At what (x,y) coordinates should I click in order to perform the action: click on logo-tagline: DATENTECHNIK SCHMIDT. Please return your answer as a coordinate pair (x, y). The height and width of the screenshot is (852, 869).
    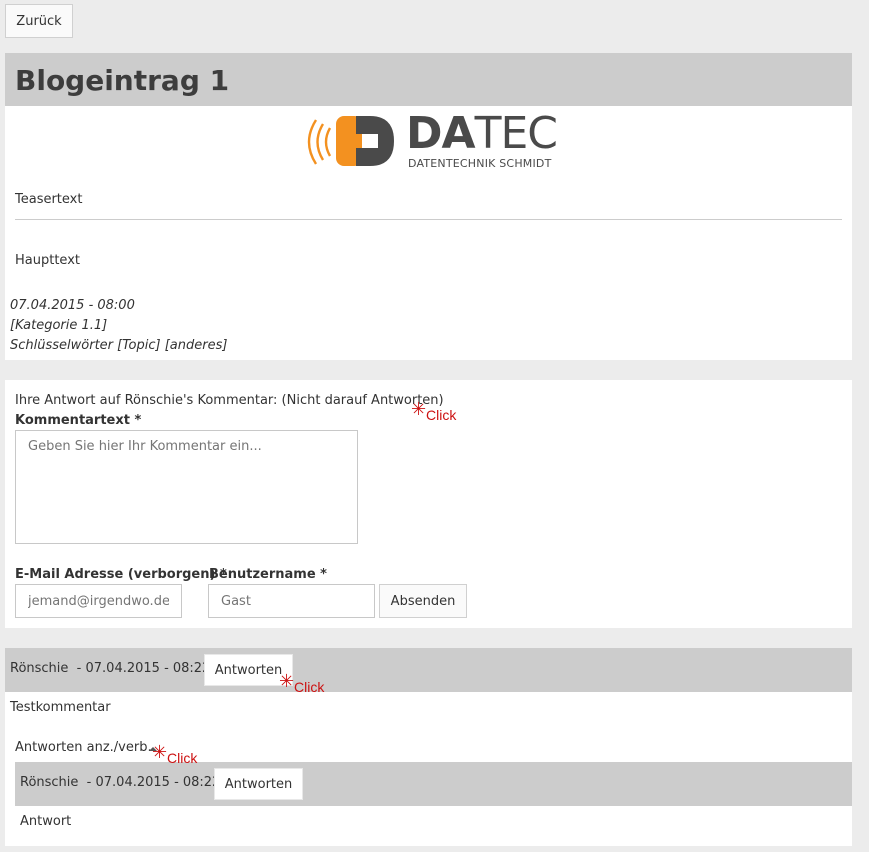
    Looking at the image, I should click on (480, 163).